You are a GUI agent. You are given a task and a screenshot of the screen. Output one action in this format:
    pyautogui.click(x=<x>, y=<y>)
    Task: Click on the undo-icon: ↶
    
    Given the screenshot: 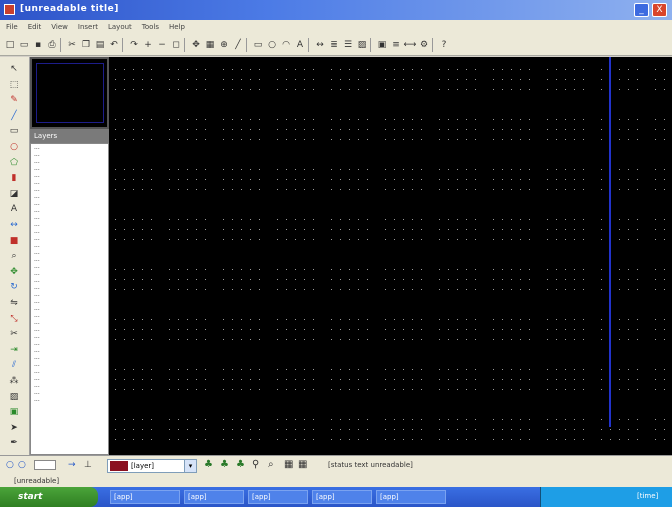 What is the action you would take?
    pyautogui.click(x=114, y=45)
    